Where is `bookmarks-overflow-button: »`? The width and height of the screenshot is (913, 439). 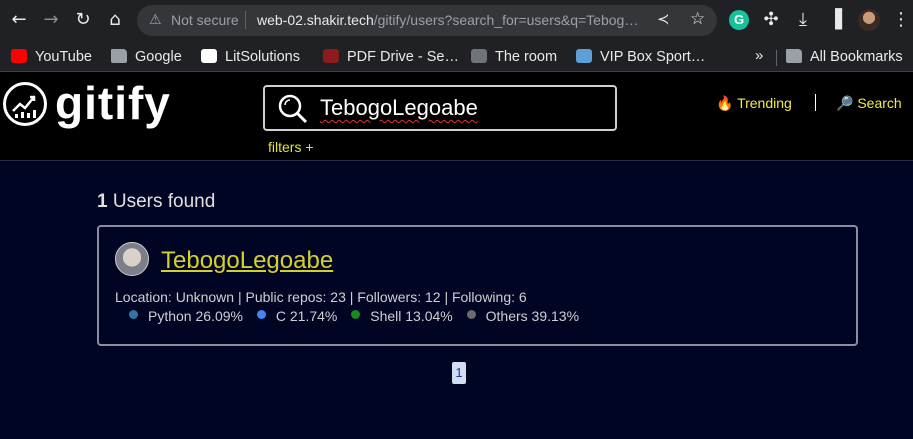 bookmarks-overflow-button: » is located at coordinates (759, 55).